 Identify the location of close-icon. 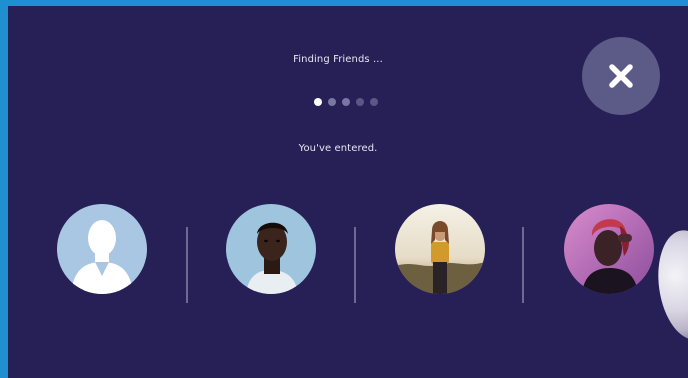
(621, 76).